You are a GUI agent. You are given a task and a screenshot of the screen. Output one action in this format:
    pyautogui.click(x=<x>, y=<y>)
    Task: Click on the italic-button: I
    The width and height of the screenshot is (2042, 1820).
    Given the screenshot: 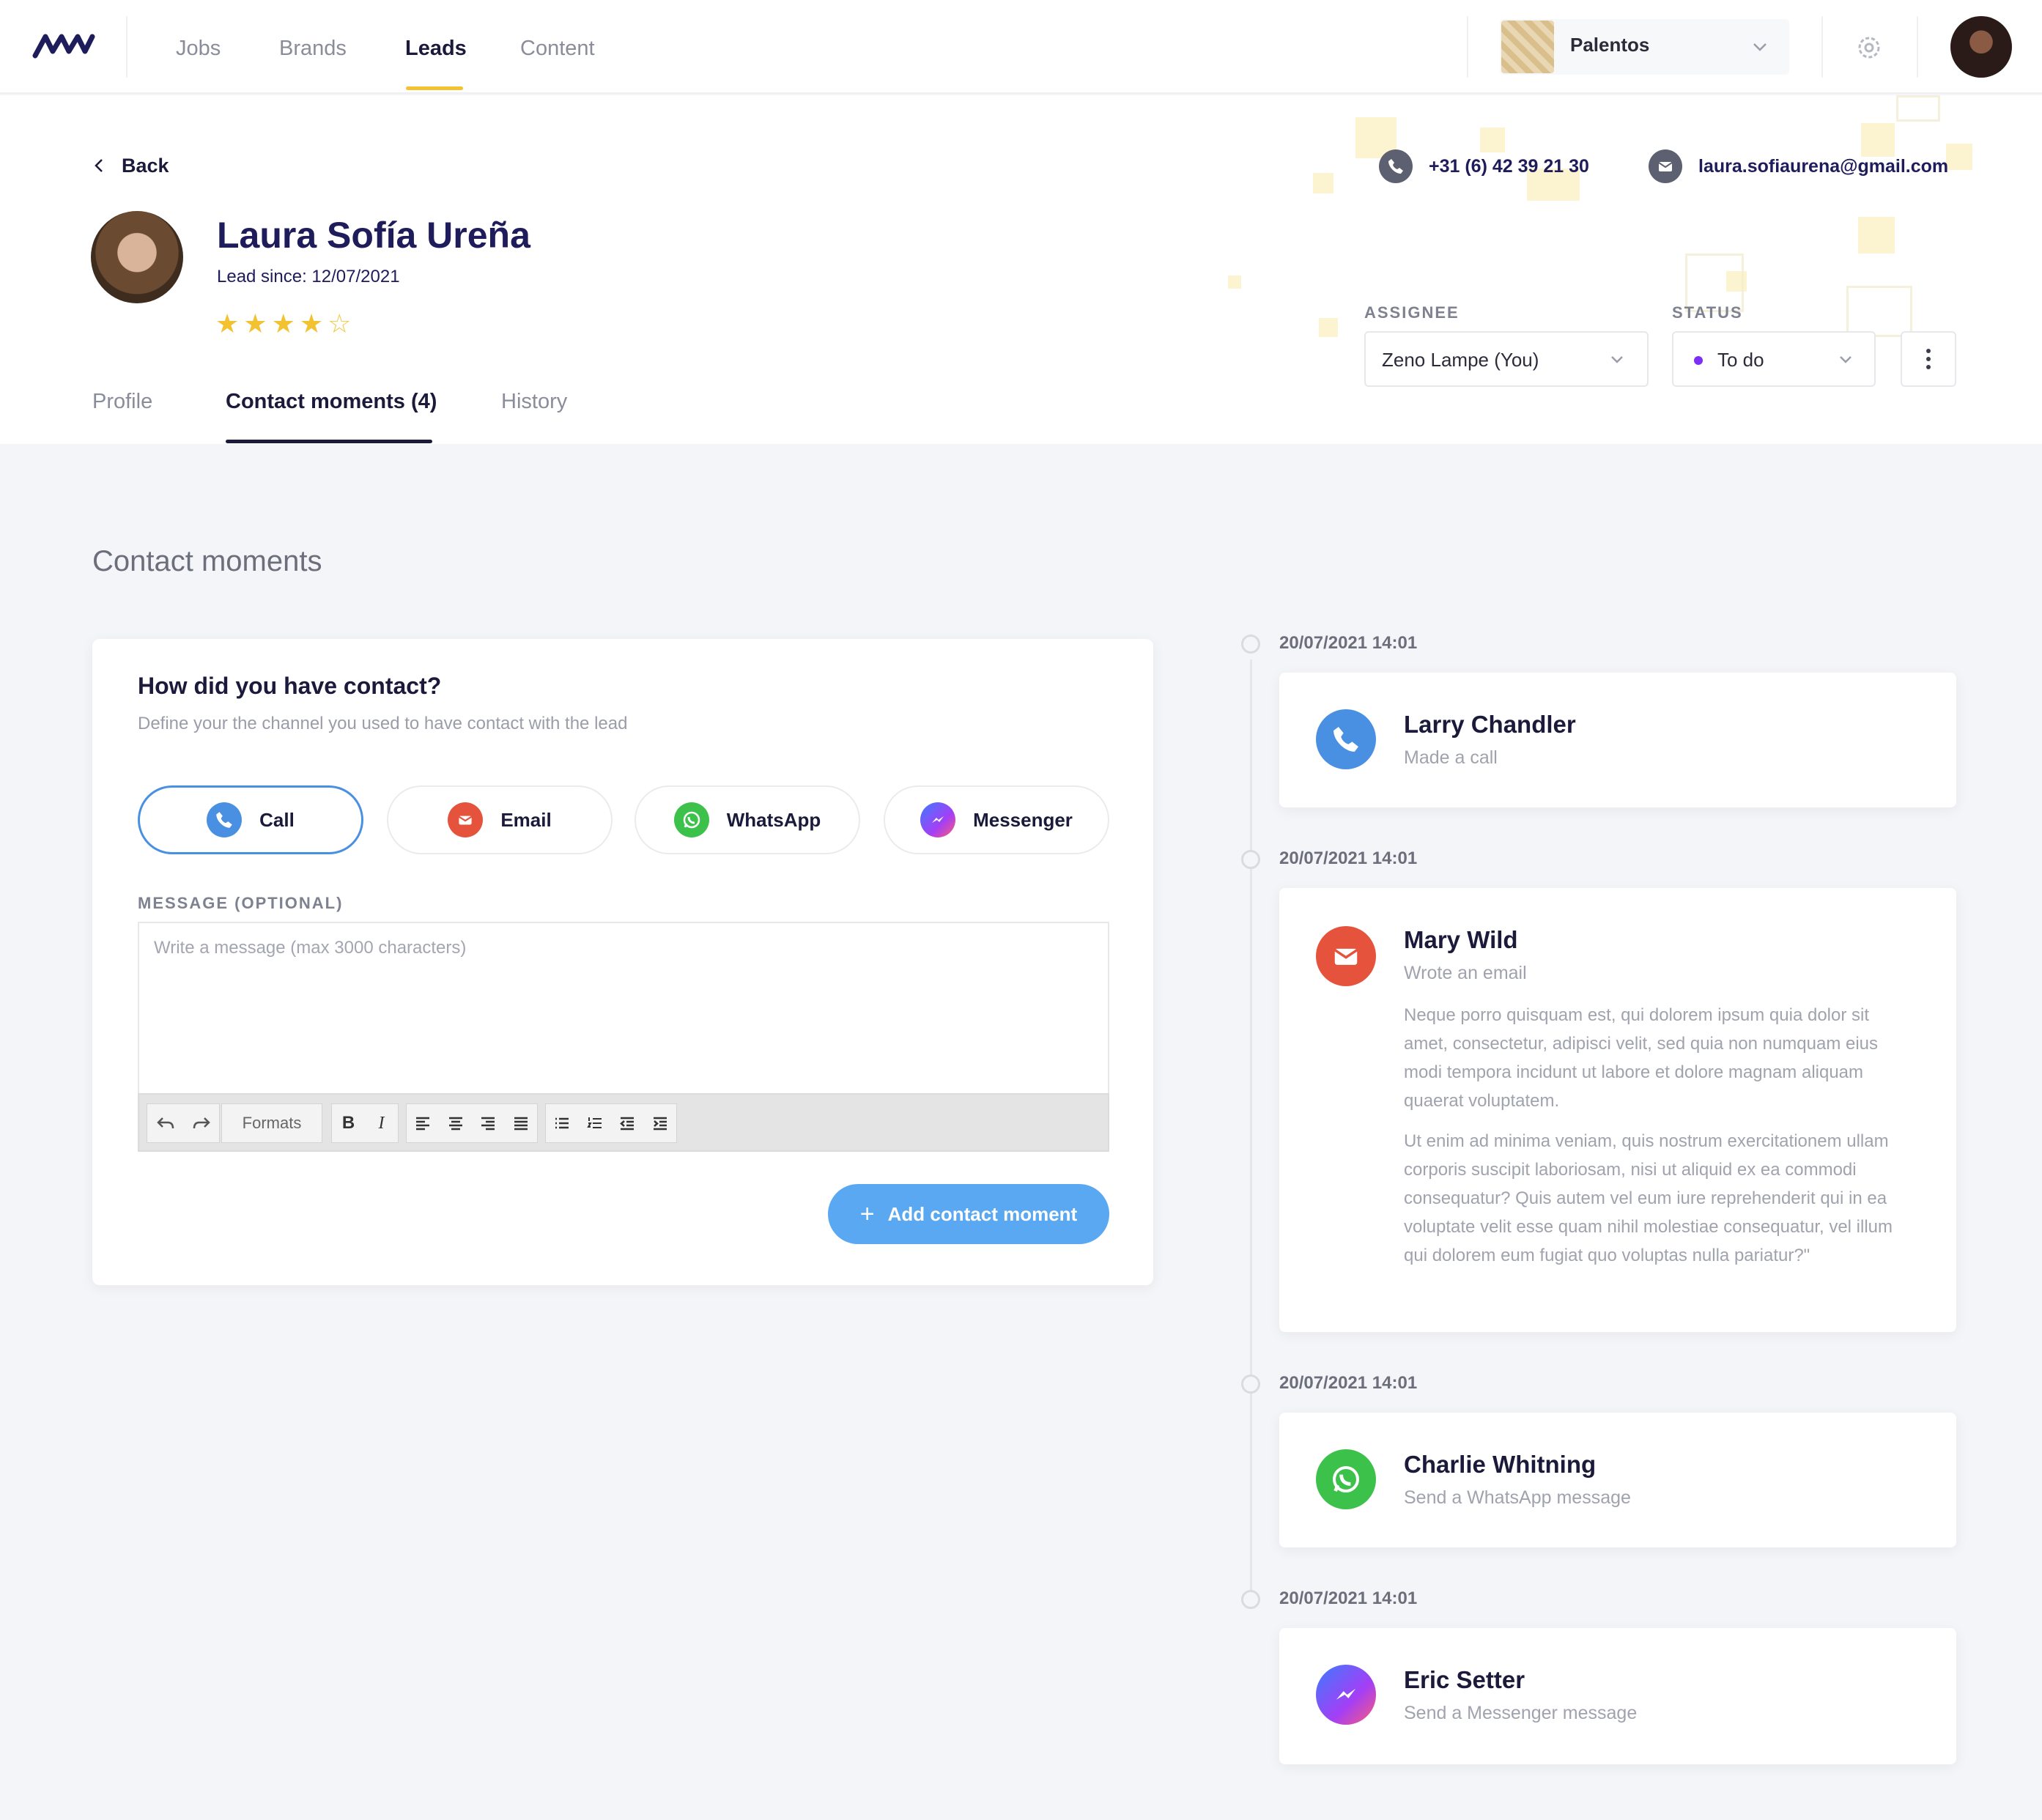 What is the action you would take?
    pyautogui.click(x=382, y=1123)
    